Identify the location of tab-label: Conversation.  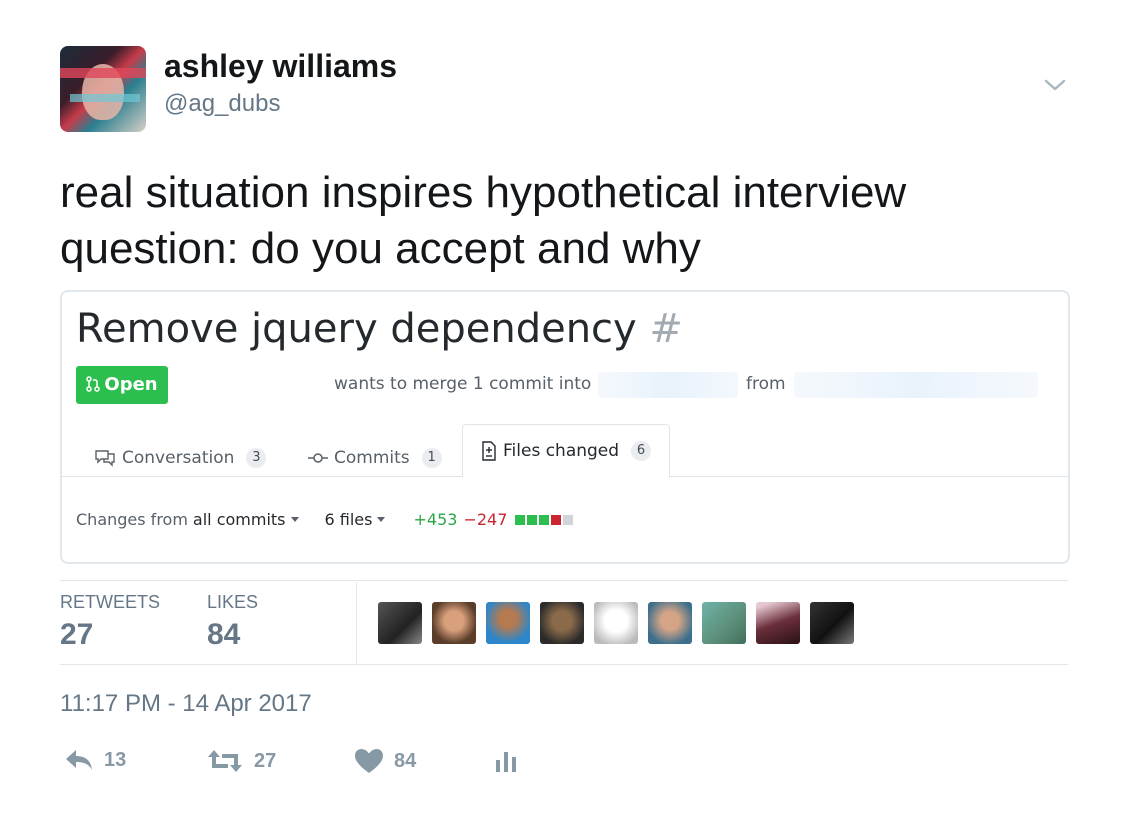
(178, 458).